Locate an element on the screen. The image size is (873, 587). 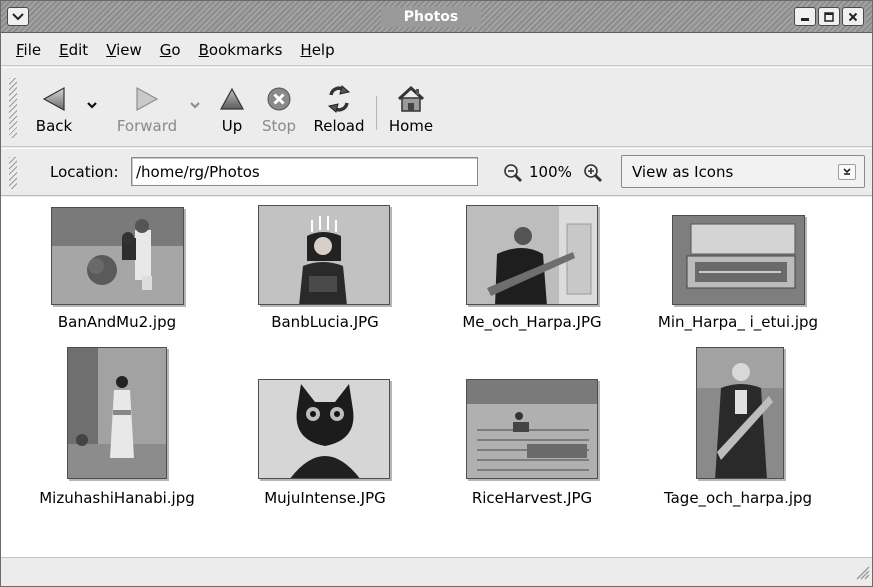
file-name: MujuIntense.JPG is located at coordinates (325, 498).